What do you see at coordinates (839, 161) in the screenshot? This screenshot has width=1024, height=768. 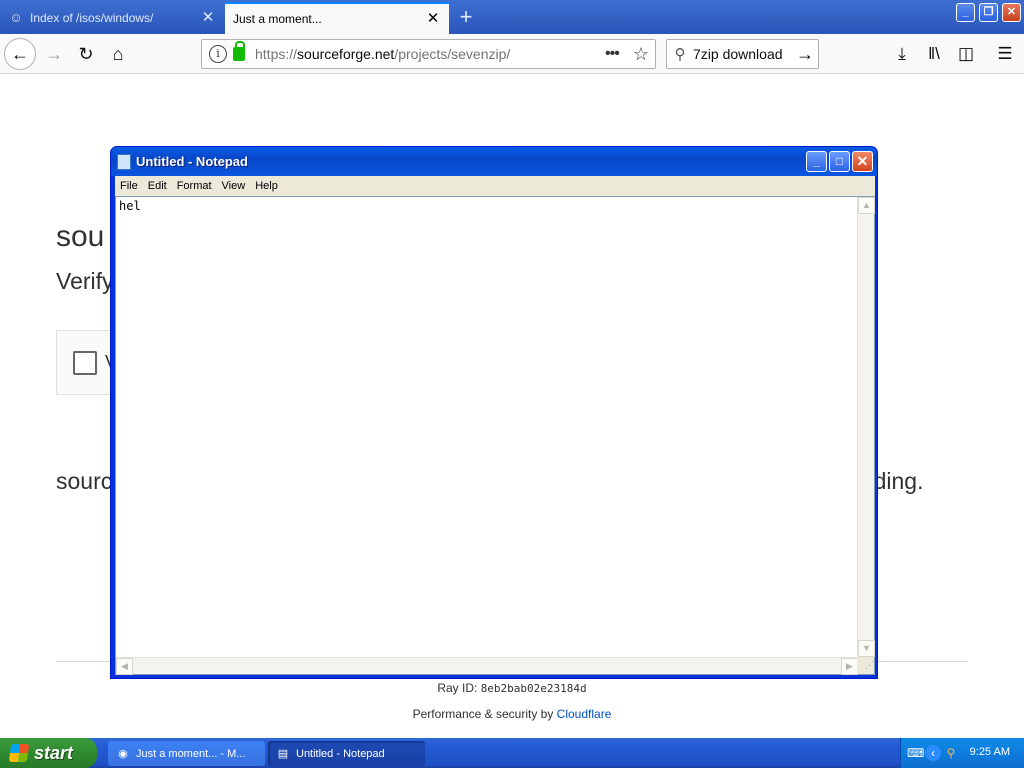 I see `notepad-maximize-button: □` at bounding box center [839, 161].